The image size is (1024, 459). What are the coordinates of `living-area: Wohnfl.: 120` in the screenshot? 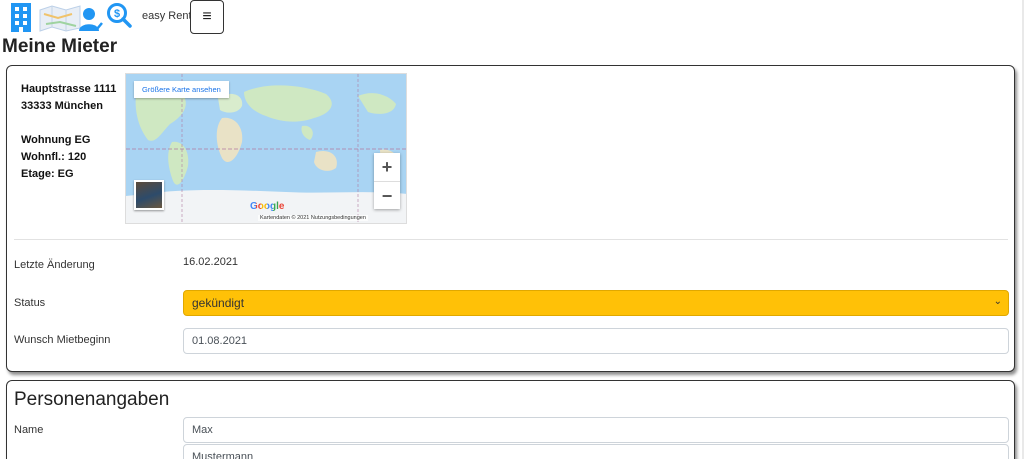 It's located at (54, 157).